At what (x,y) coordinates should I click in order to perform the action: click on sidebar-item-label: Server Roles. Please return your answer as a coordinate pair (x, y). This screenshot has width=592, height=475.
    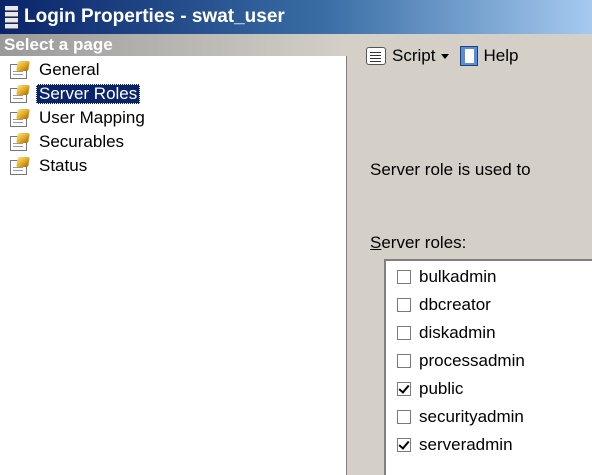
    Looking at the image, I should click on (88, 94).